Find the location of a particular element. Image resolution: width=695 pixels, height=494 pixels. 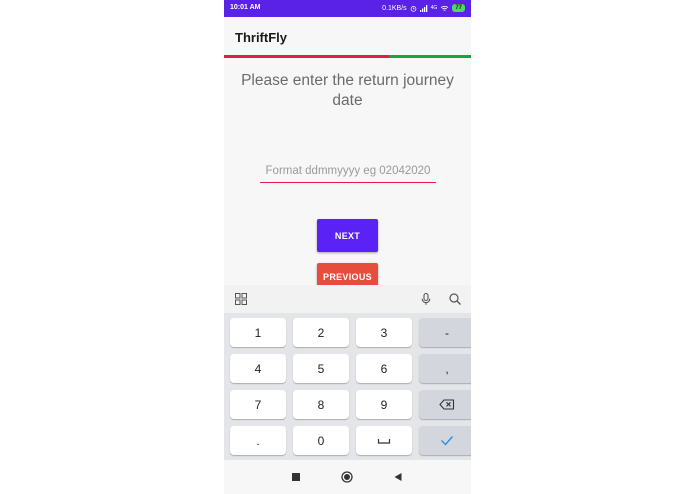

key-6: 6 is located at coordinates (384, 368).